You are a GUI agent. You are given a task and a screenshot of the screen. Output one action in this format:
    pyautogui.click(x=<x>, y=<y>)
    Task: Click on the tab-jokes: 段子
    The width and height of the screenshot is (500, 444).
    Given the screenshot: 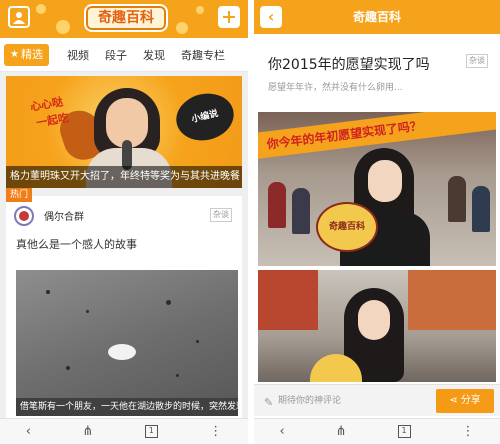 What is the action you would take?
    pyautogui.click(x=116, y=55)
    